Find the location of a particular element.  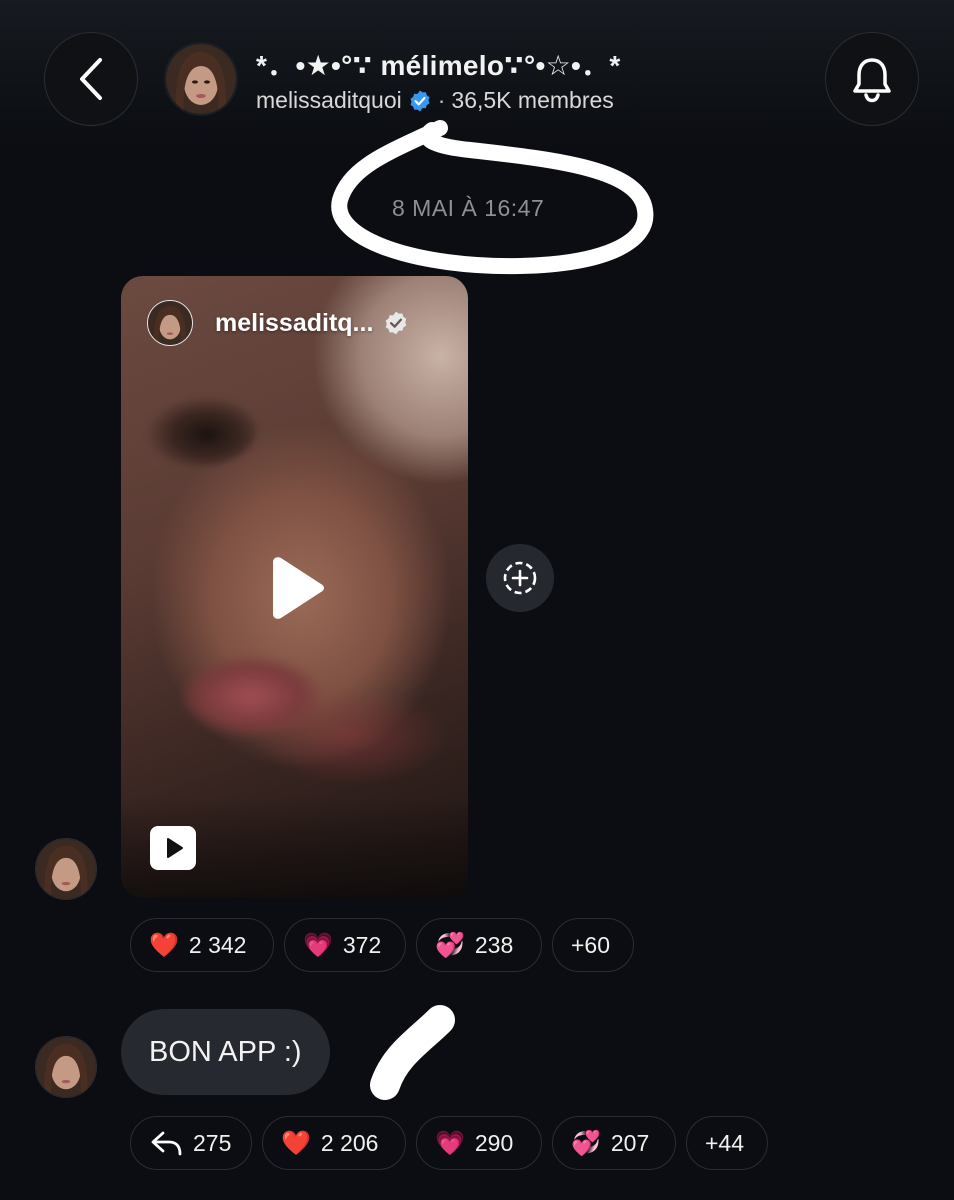

notifications-button is located at coordinates (872, 79).